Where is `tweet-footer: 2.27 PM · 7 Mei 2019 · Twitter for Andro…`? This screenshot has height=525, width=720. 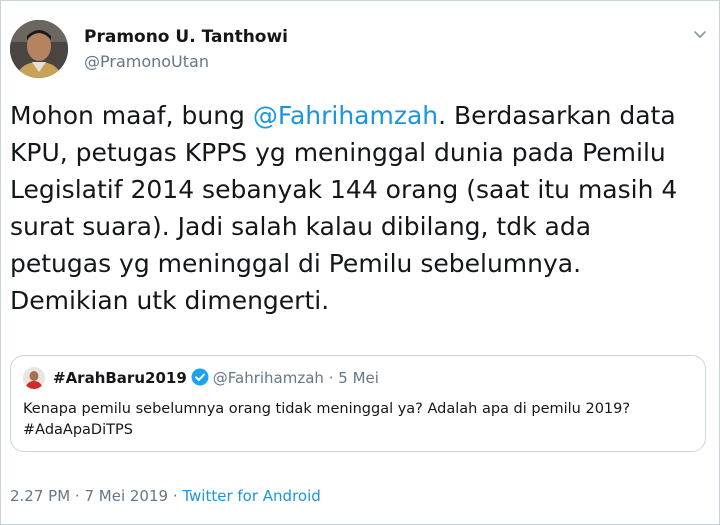
tweet-footer: 2.27 PM · 7 Mei 2019 · Twitter for Andro… is located at coordinates (165, 496).